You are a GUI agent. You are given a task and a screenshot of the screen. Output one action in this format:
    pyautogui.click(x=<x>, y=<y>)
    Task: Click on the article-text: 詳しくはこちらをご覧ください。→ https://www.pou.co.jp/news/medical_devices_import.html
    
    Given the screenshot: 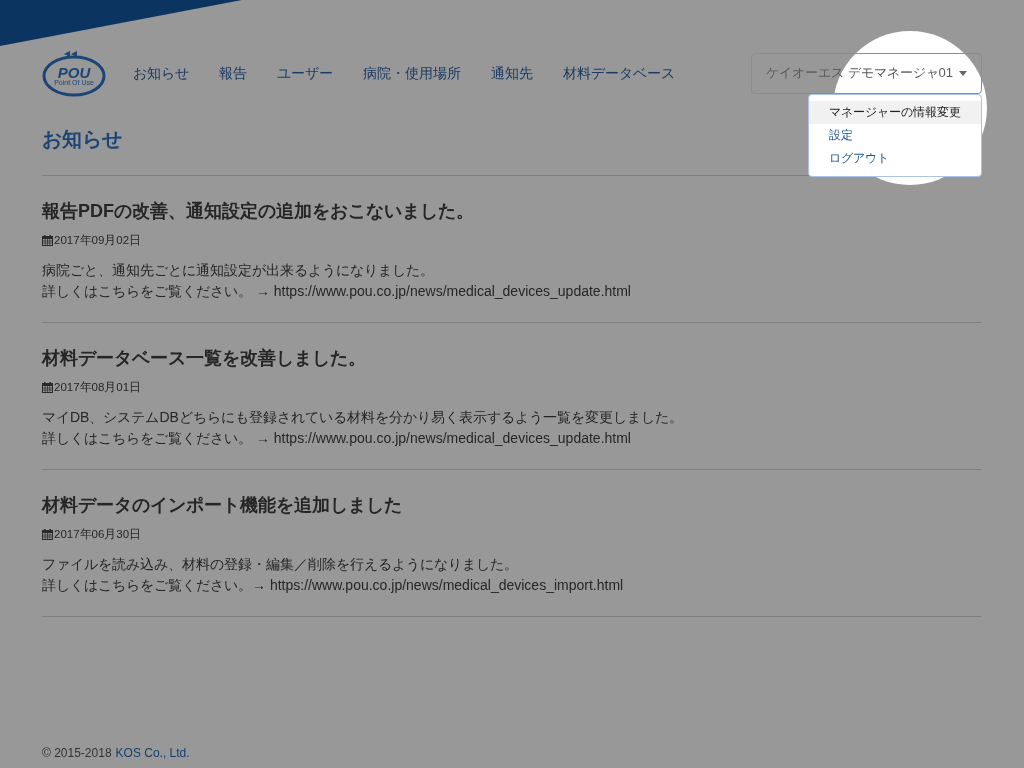 What is the action you would take?
    pyautogui.click(x=333, y=585)
    